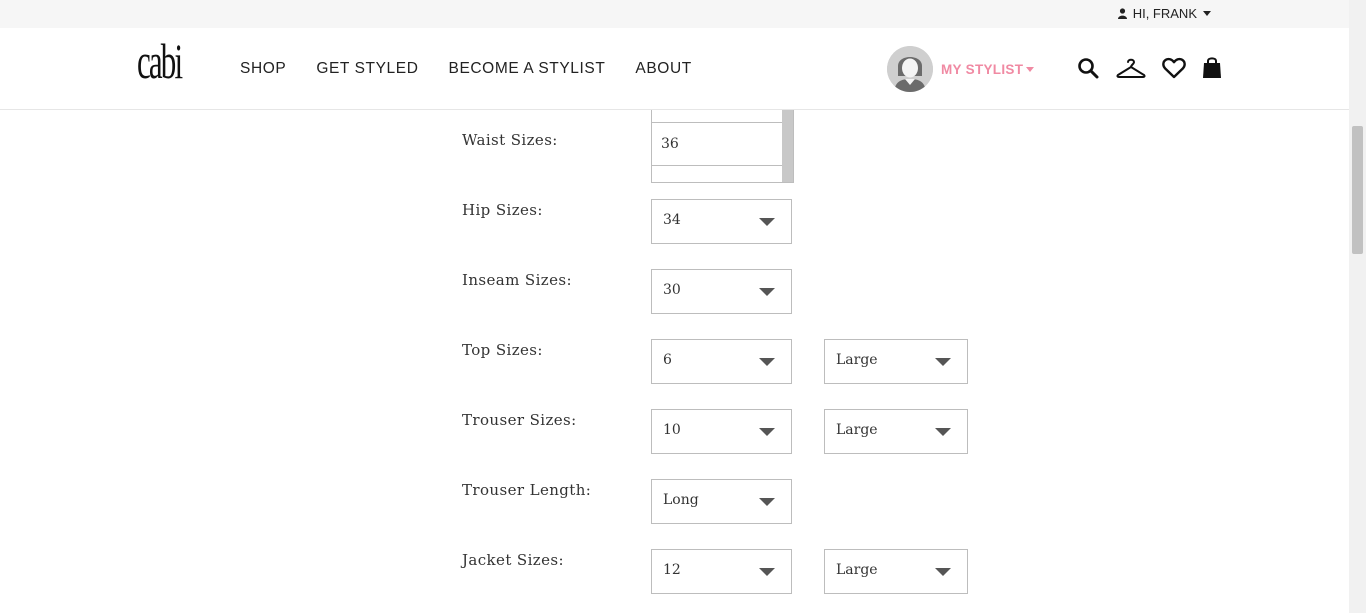 The image size is (1366, 613). Describe the element at coordinates (517, 280) in the screenshot. I see `inseam-sizes-label: Inseam Sizes:` at that location.